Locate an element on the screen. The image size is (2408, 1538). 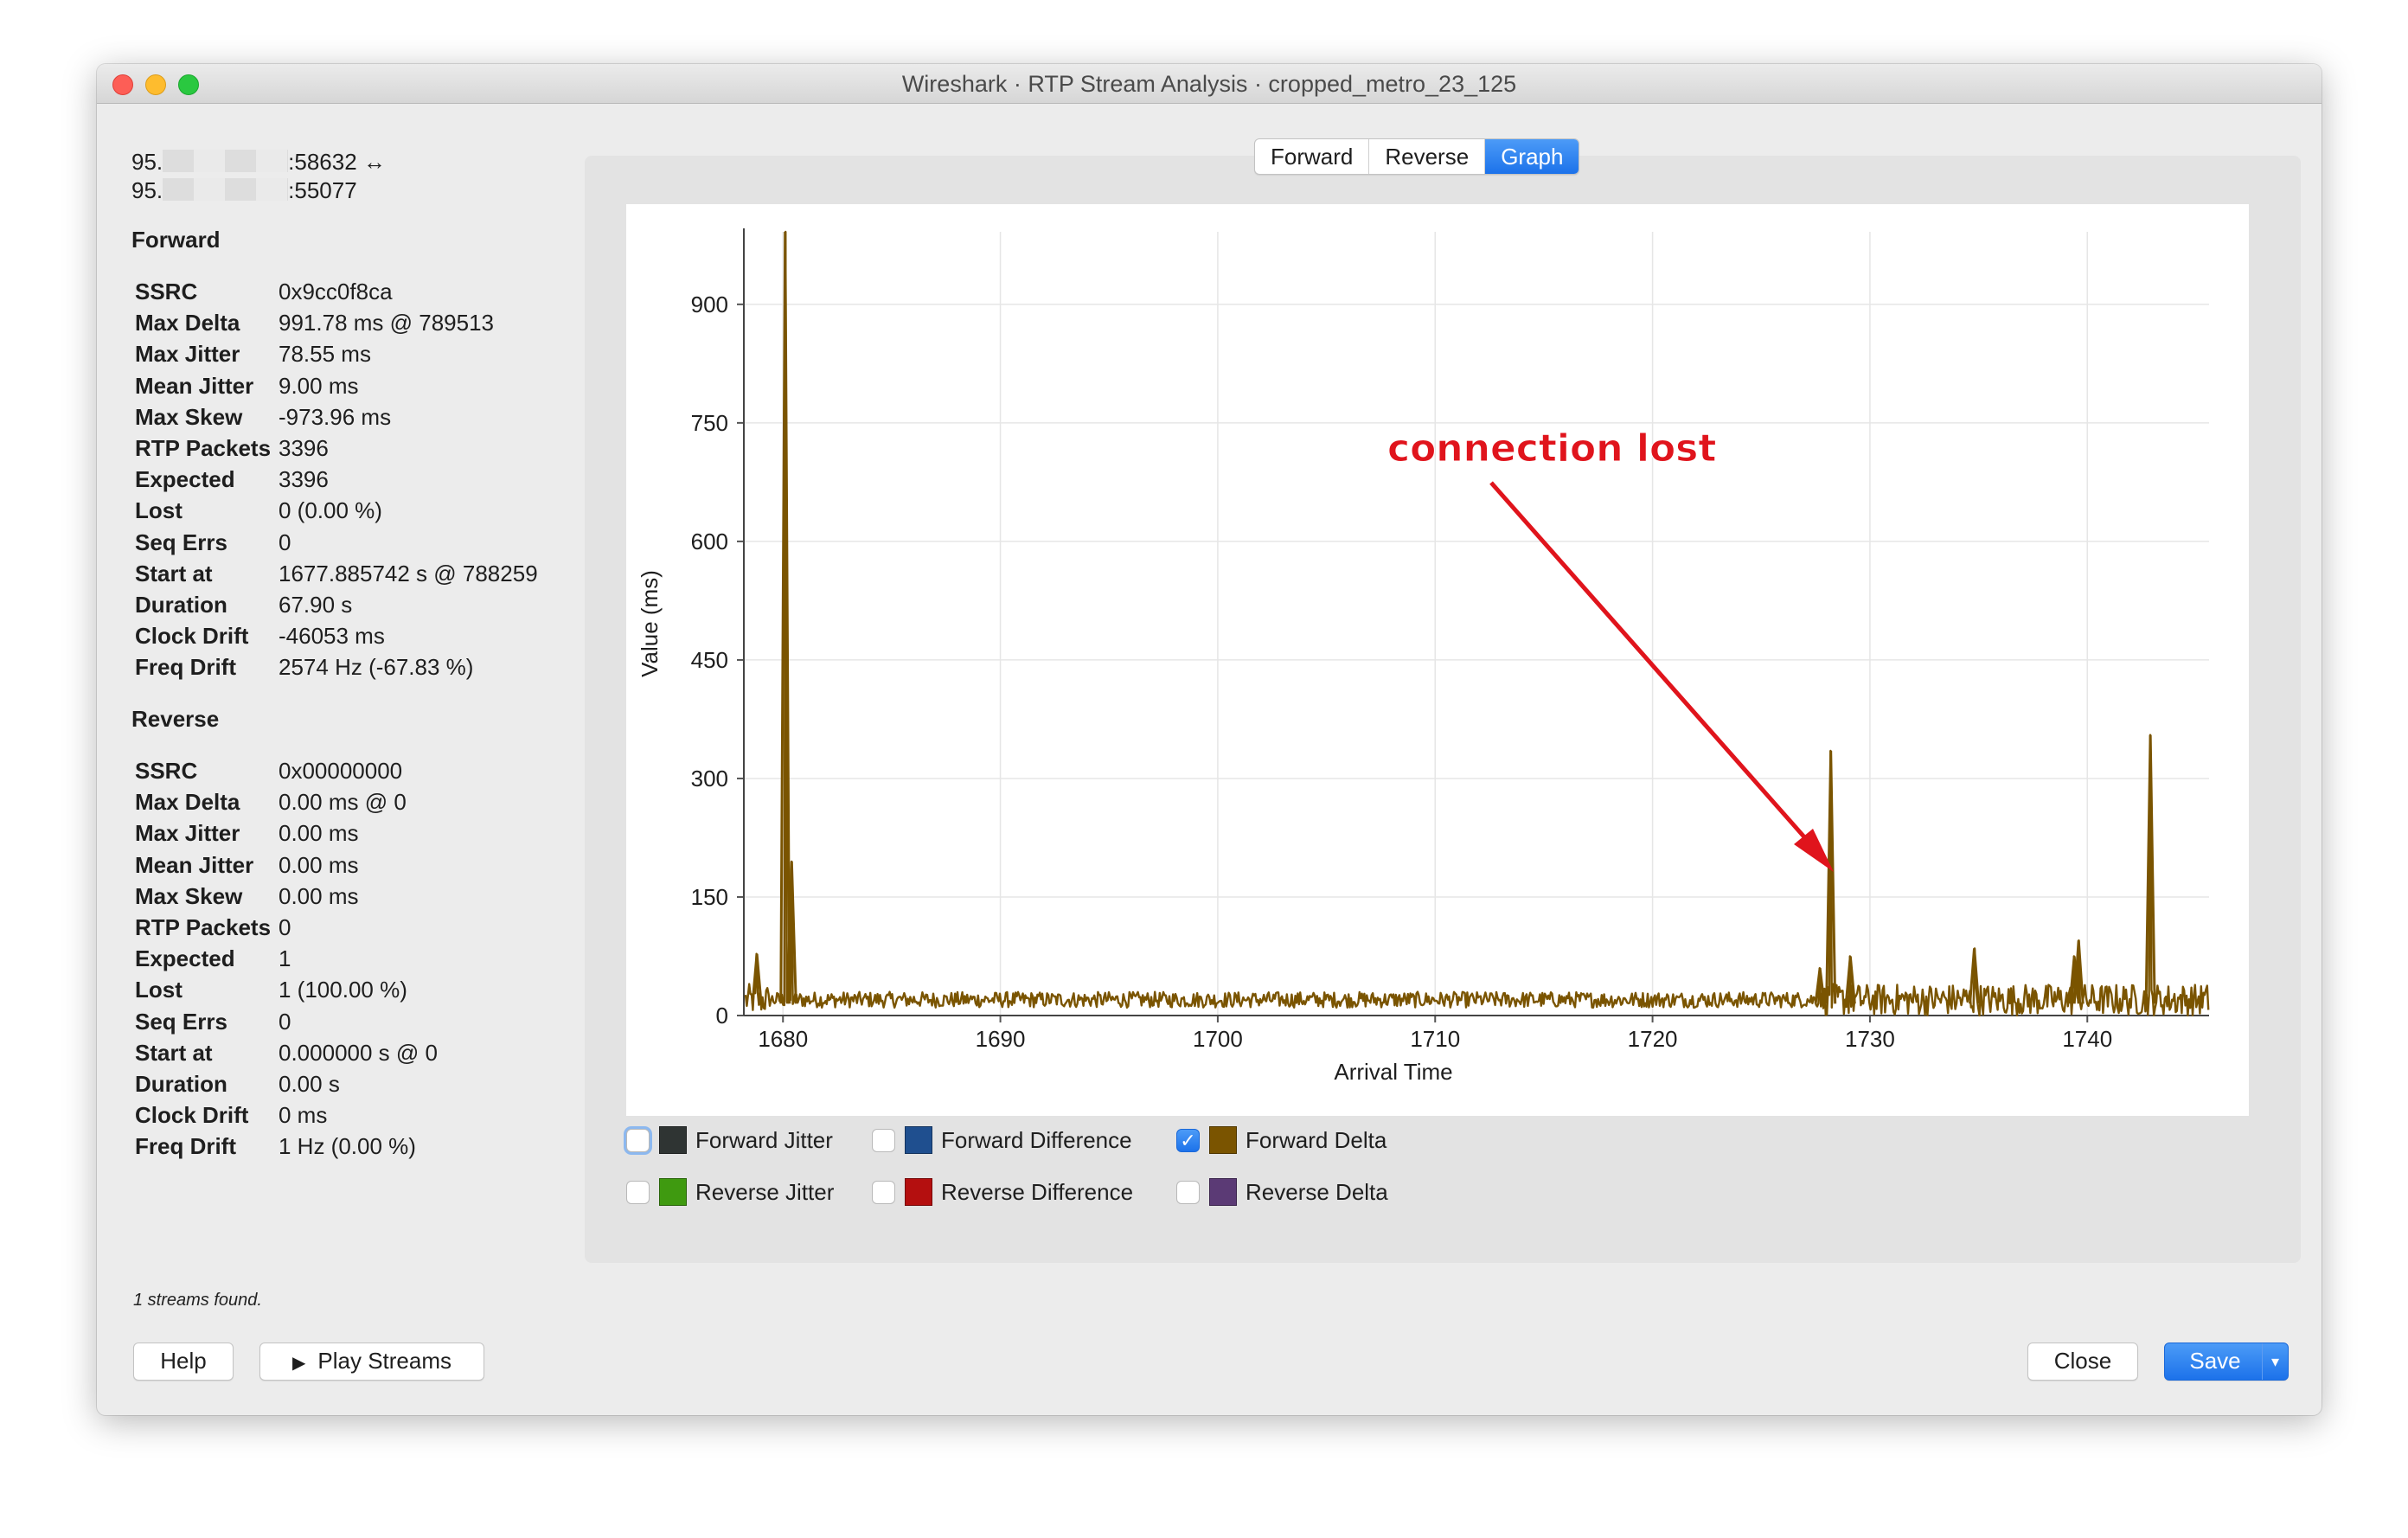
stat-key: RTP Packets is located at coordinates (203, 927).